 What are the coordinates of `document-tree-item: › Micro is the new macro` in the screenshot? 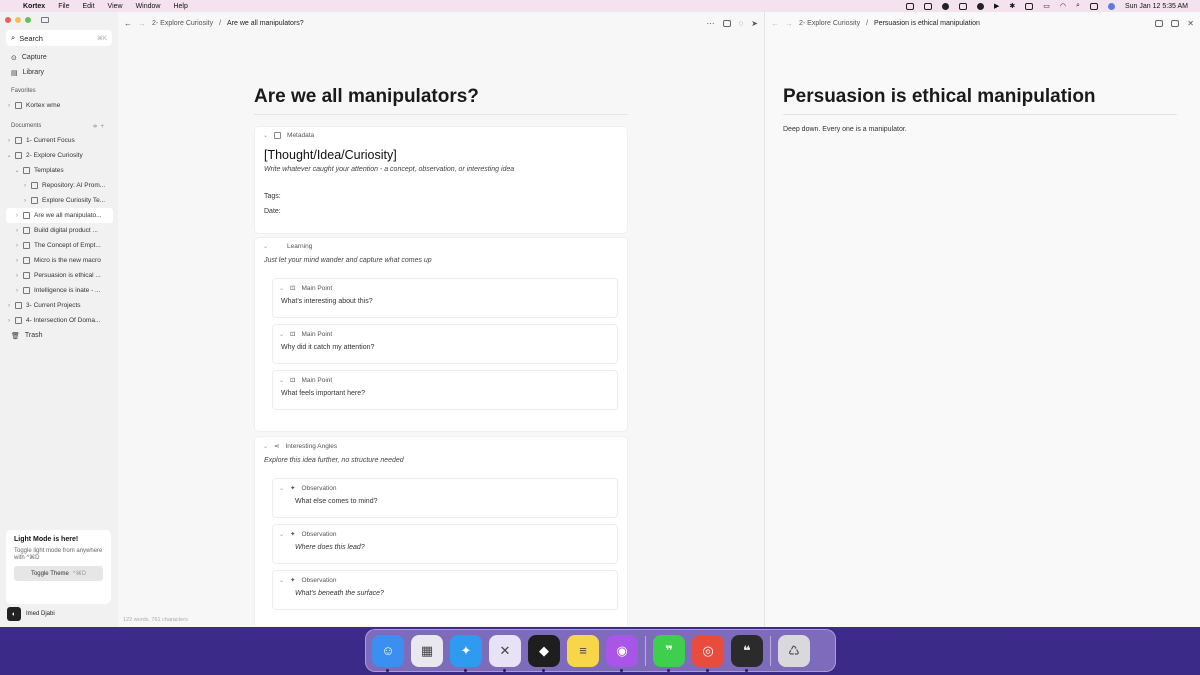 It's located at (59, 260).